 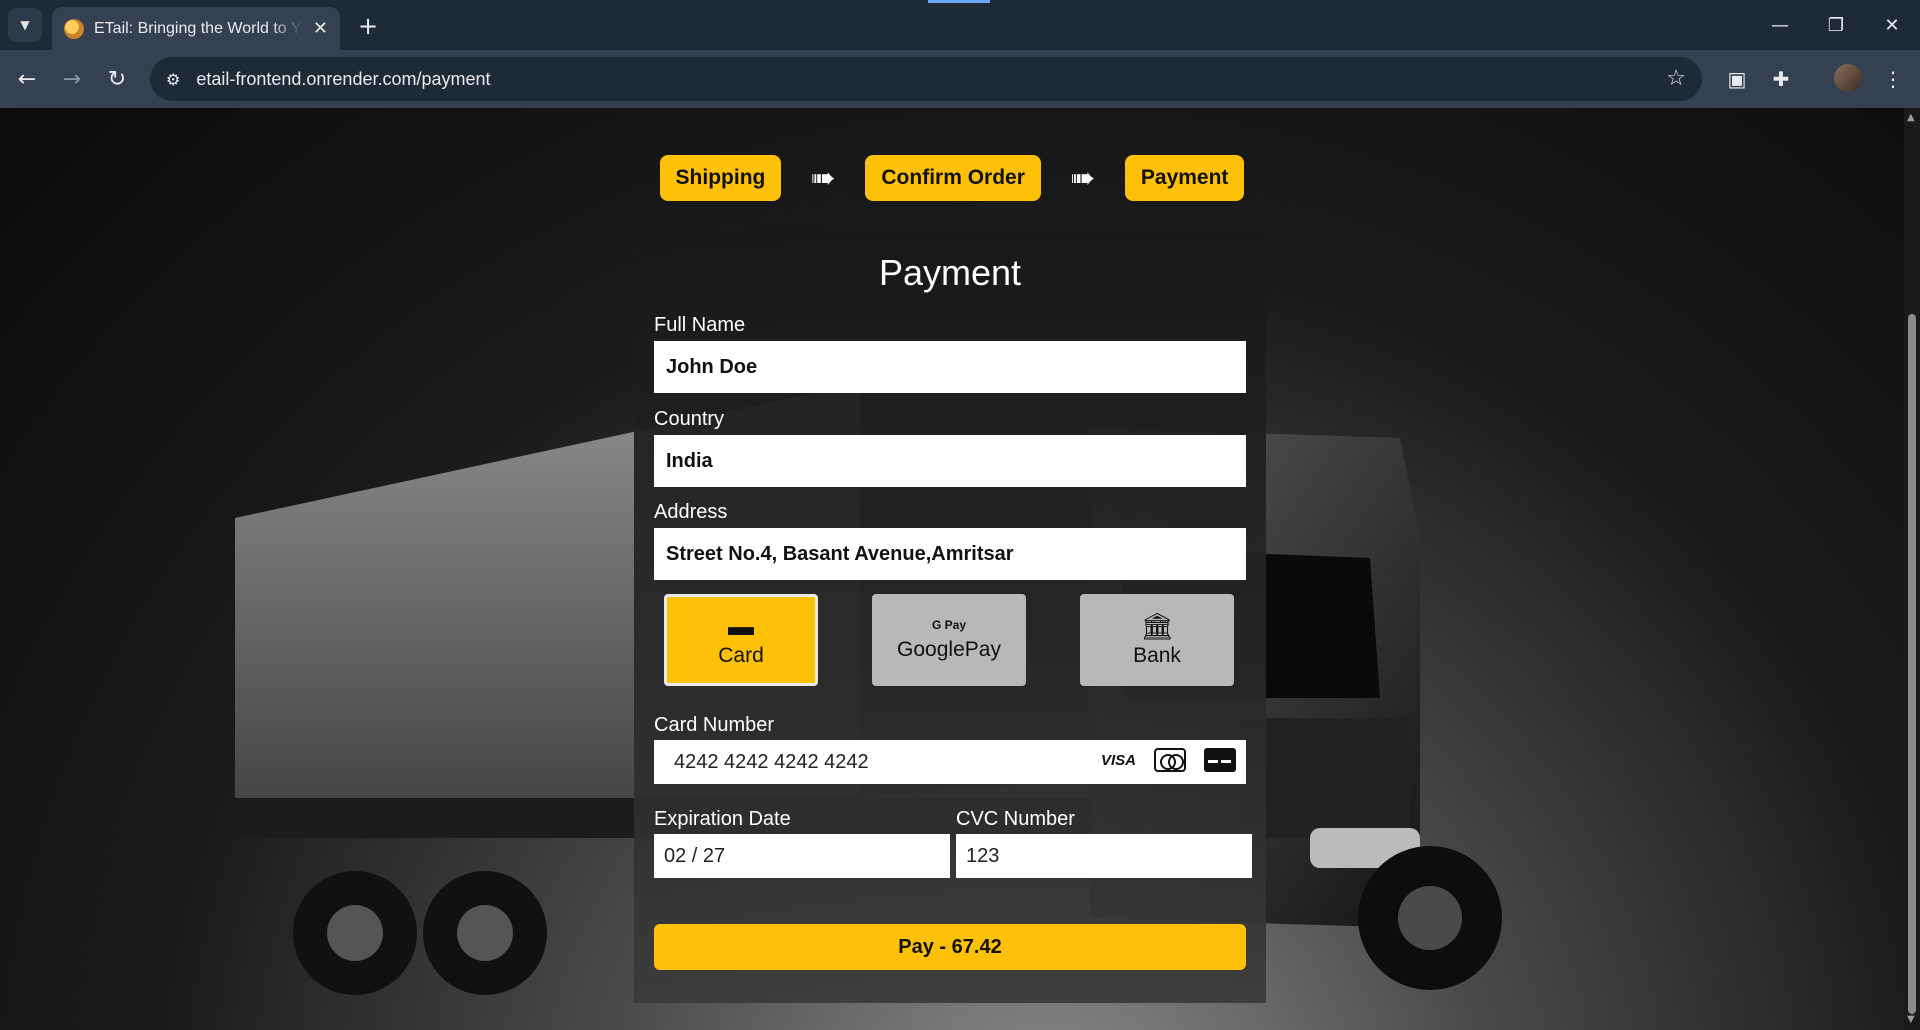 What do you see at coordinates (25, 25) in the screenshot?
I see `tab-search-button: ▼` at bounding box center [25, 25].